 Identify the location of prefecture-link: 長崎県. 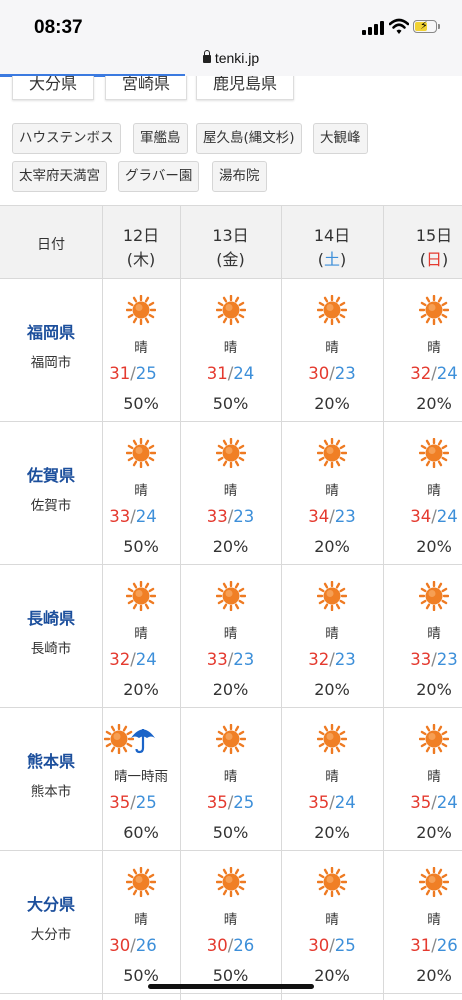
(51, 617).